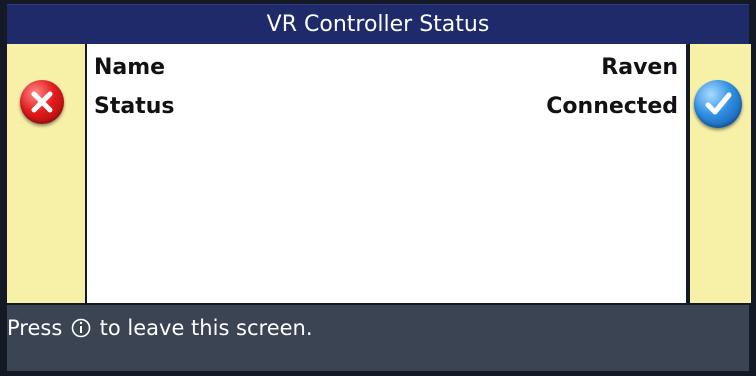  I want to click on cancel-button, so click(42, 102).